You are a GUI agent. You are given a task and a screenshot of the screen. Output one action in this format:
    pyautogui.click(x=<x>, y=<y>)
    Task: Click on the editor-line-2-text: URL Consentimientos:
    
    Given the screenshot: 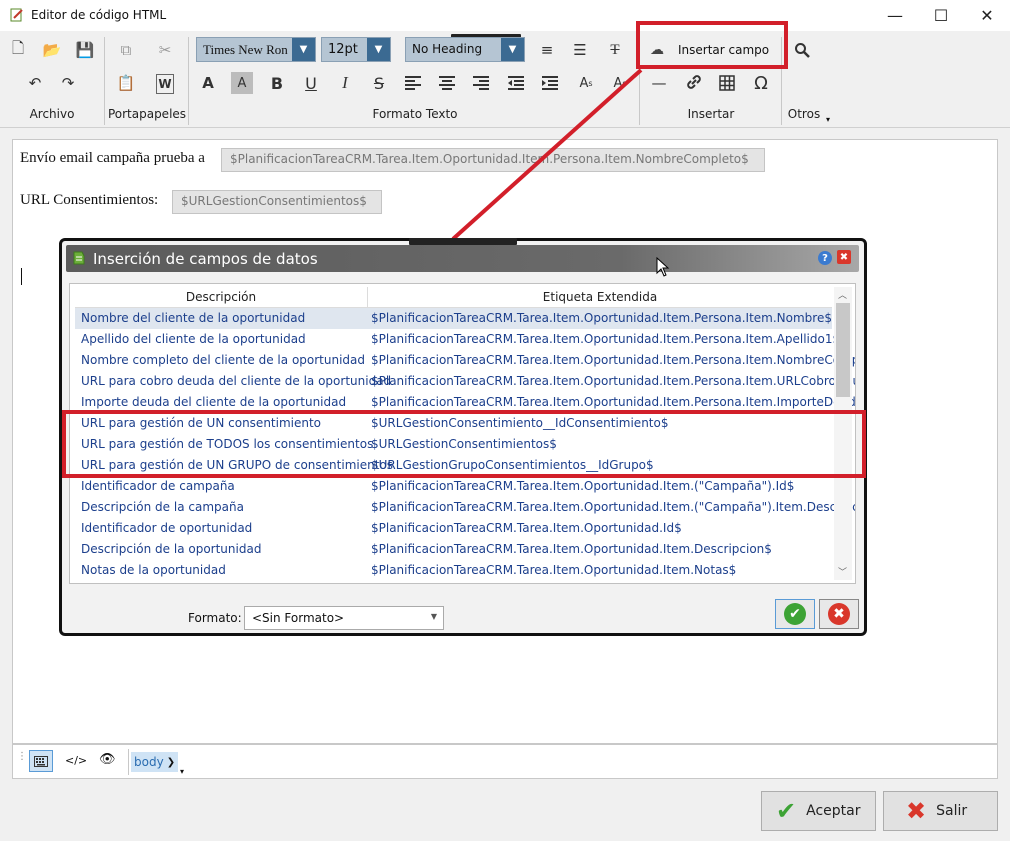 What is the action you would take?
    pyautogui.click(x=89, y=200)
    